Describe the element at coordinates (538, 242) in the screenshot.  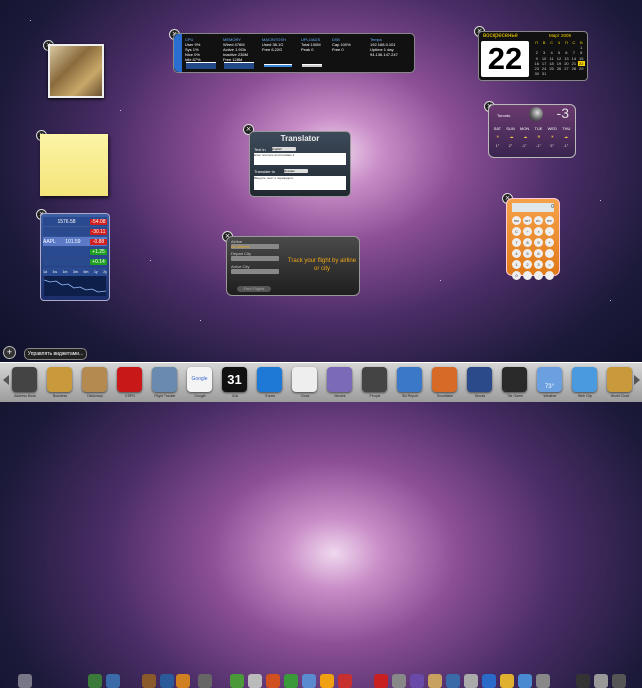
I see `calculator-key: 9` at that location.